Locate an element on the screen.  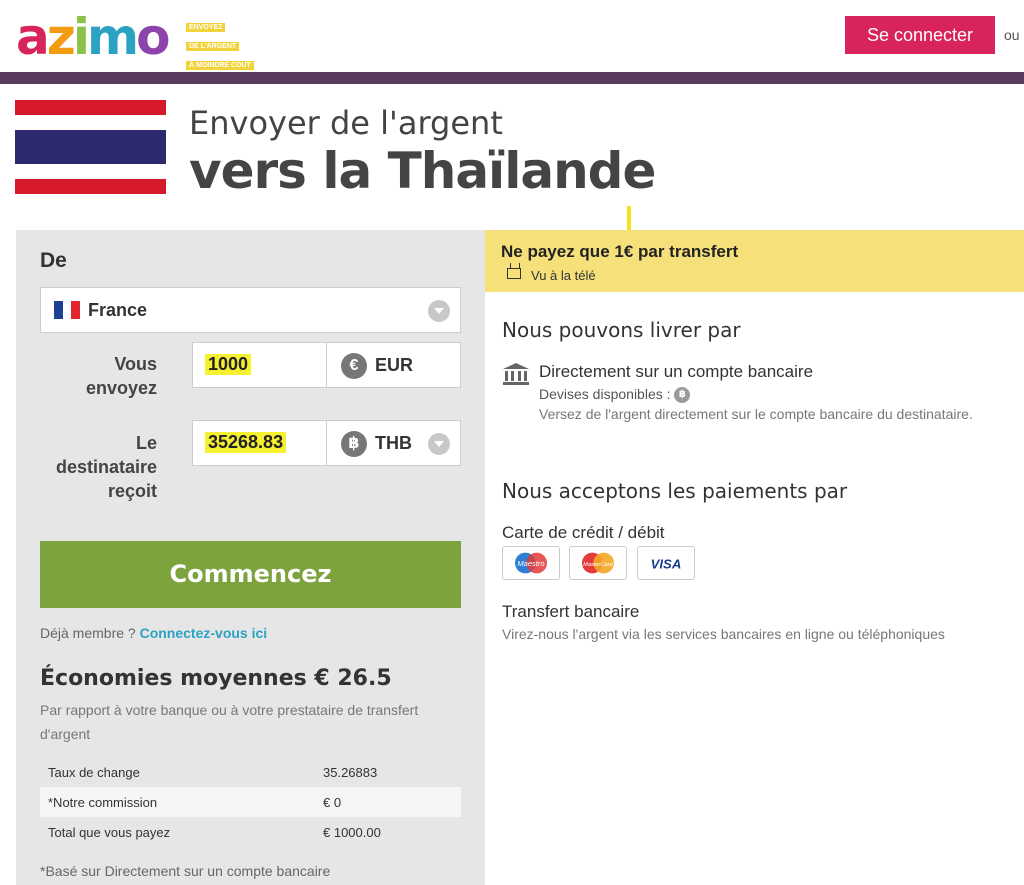
send-currency-code: EUR is located at coordinates (394, 365).